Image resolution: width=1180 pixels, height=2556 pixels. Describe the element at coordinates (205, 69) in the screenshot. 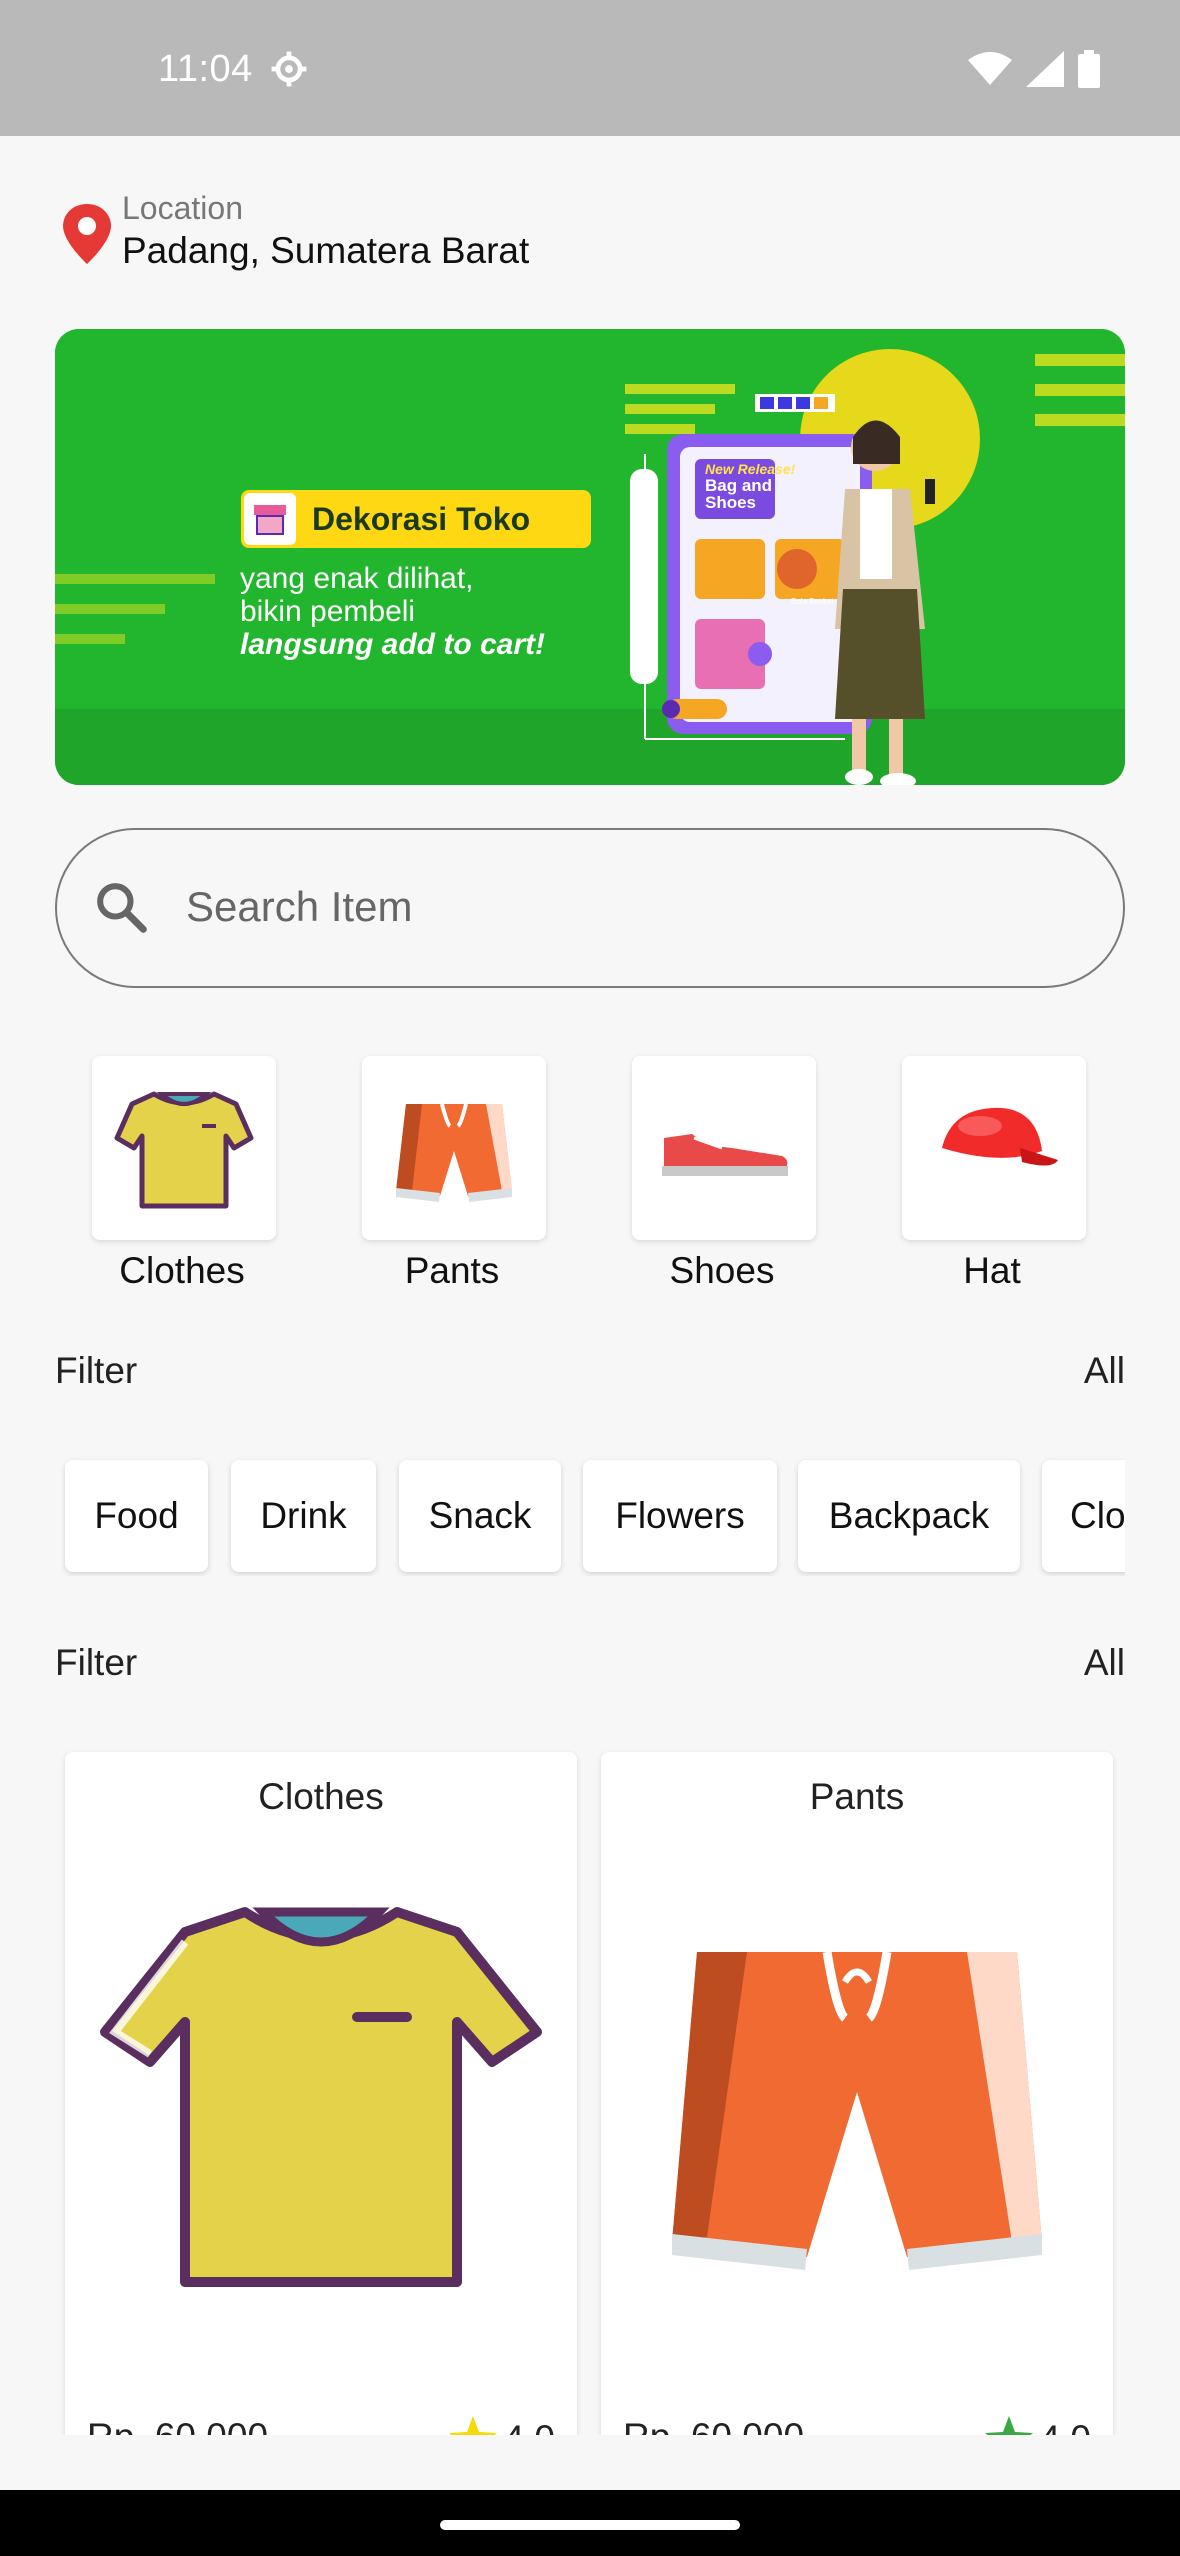

I see `status-time: 11:04` at that location.